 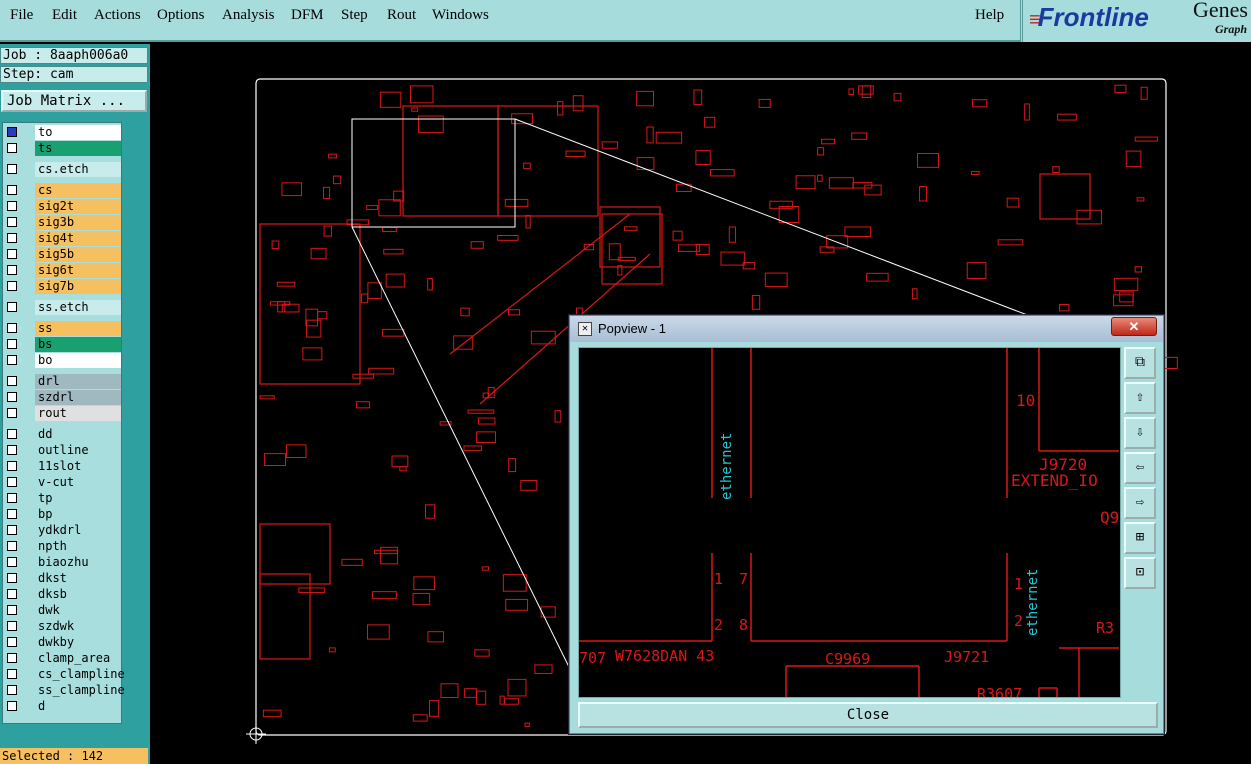 I want to click on pan-left-icon: ⇦, so click(x=1140, y=468).